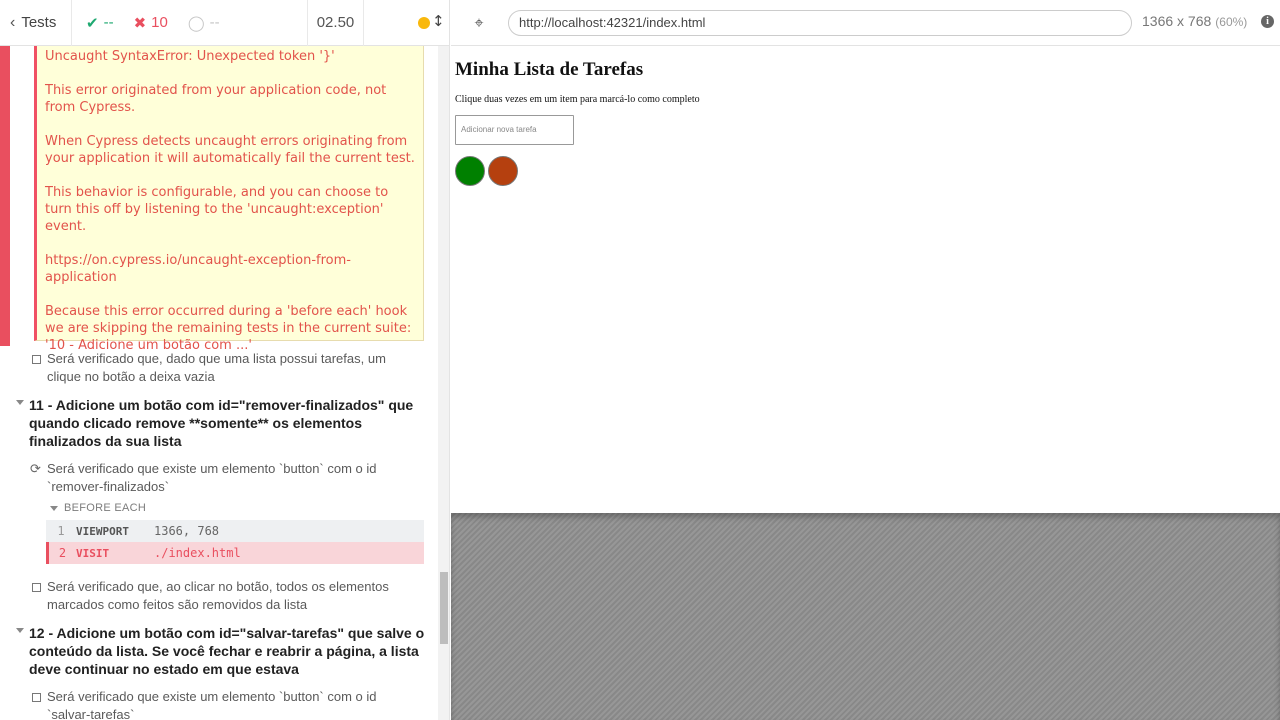  What do you see at coordinates (470, 171) in the screenshot?
I see `green-round-button` at bounding box center [470, 171].